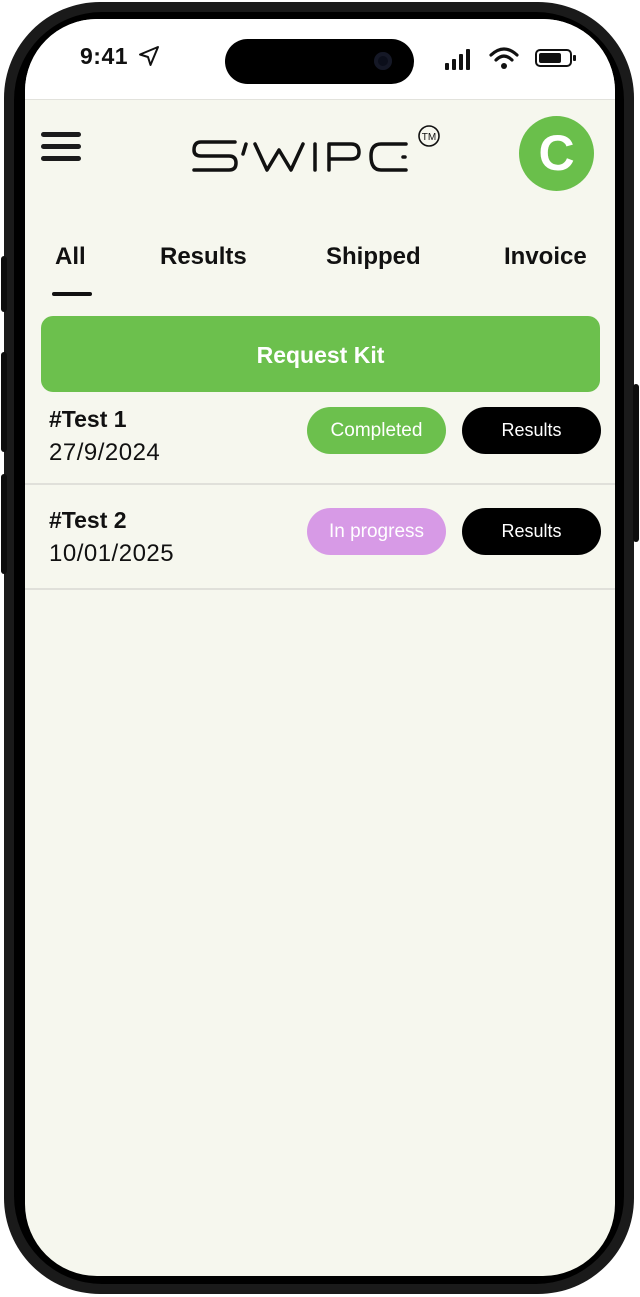 The height and width of the screenshot is (1297, 640). Describe the element at coordinates (4, 524) in the screenshot. I see `phone-volume-down-button` at that location.